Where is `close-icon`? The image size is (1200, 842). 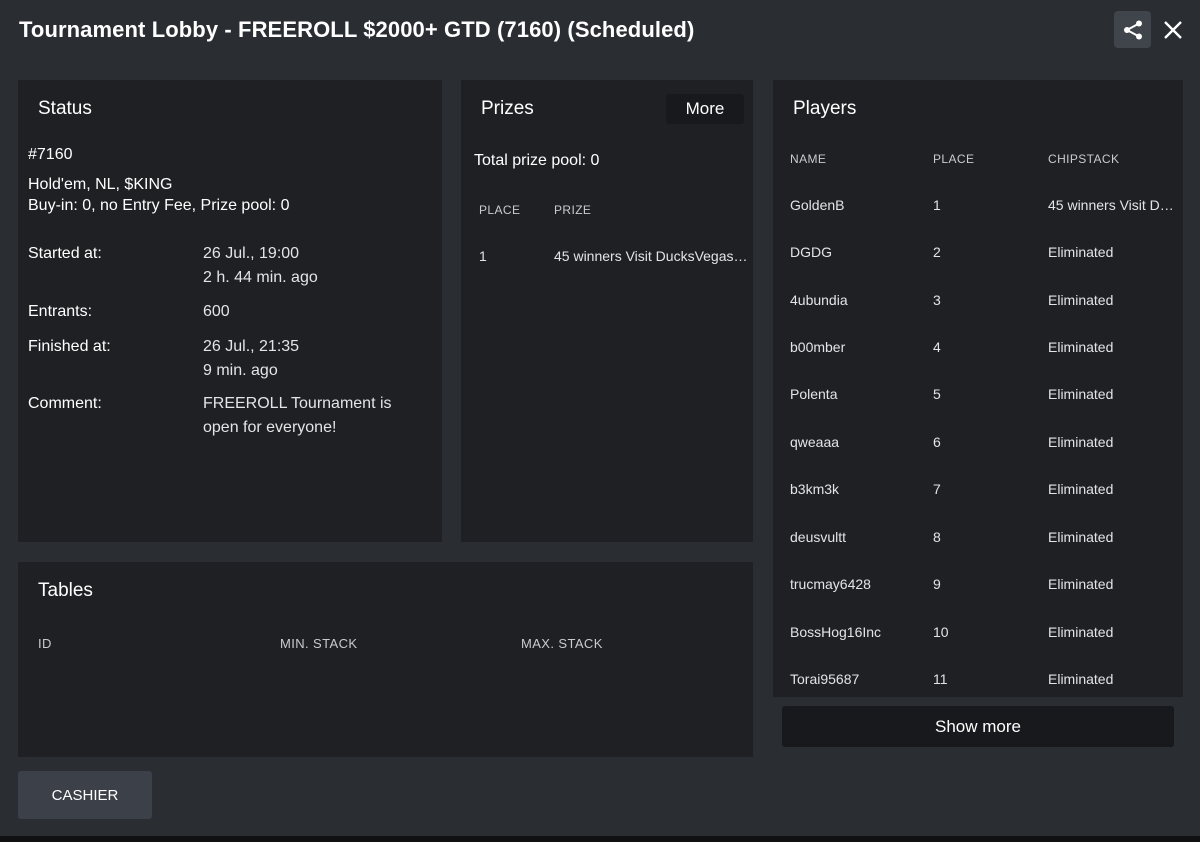 close-icon is located at coordinates (1173, 30).